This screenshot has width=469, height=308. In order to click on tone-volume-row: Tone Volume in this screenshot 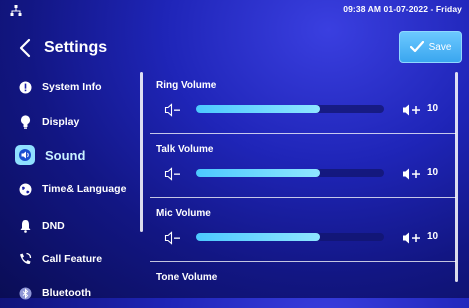, I will do `click(303, 280)`.